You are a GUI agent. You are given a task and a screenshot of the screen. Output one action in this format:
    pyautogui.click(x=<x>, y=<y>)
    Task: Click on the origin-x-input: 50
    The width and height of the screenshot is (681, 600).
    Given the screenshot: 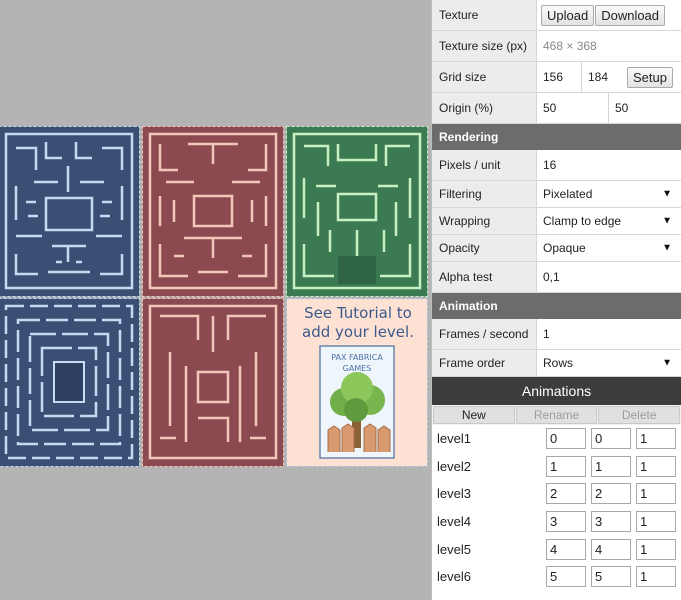 What is the action you would take?
    pyautogui.click(x=573, y=108)
    